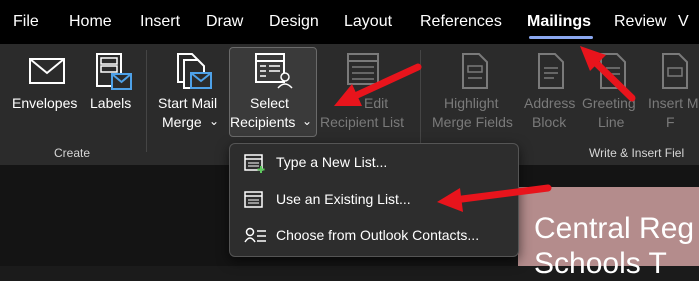 This screenshot has height=281, width=699. Describe the element at coordinates (378, 84) in the screenshot. I see `arrow-to-select-recipients` at that location.